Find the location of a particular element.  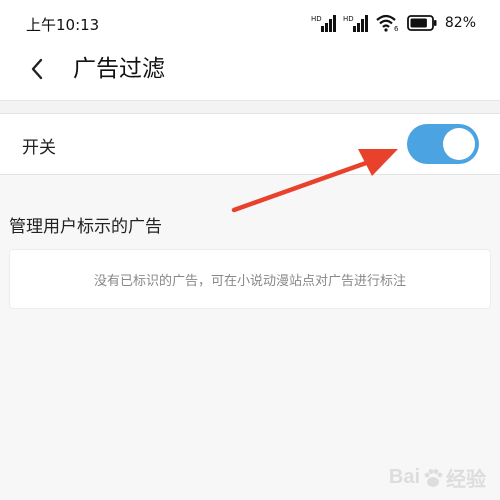

status-bar: 上午10:13 HD HD 6 82% is located at coordinates (250, 22).